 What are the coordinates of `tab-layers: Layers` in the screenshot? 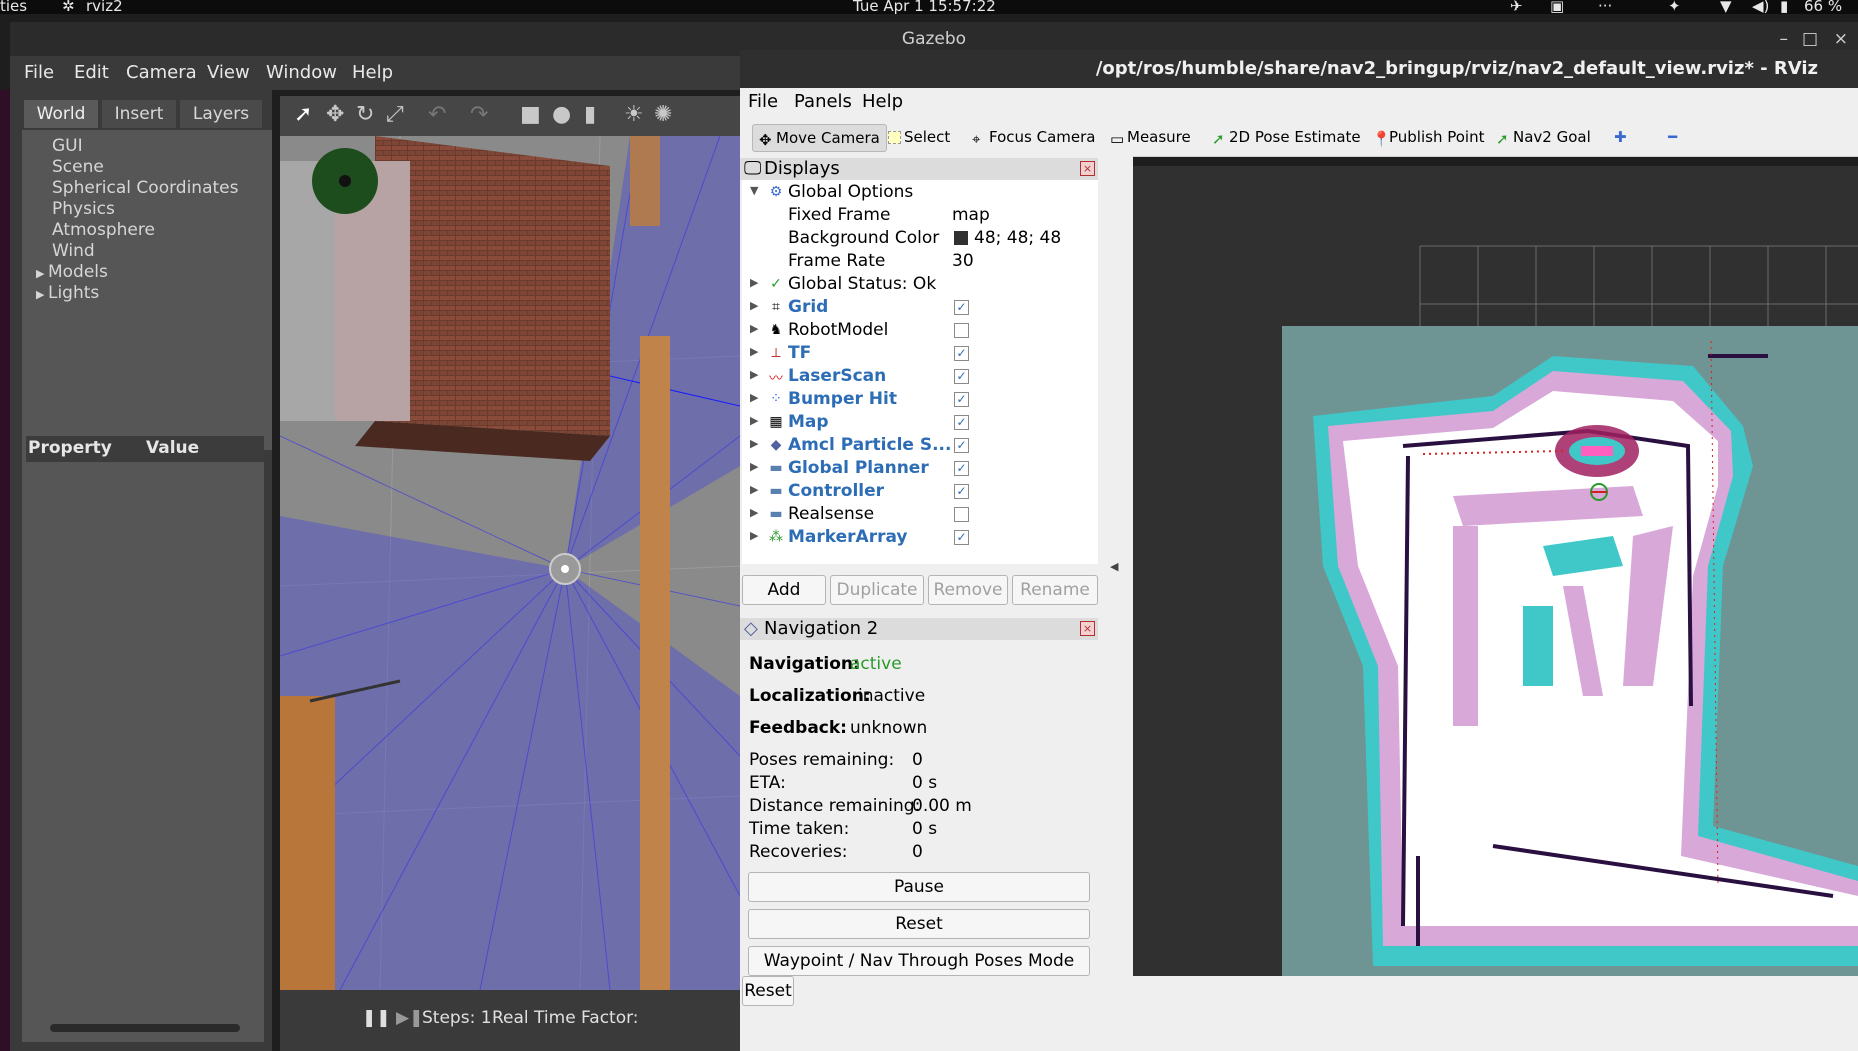 It's located at (221, 114).